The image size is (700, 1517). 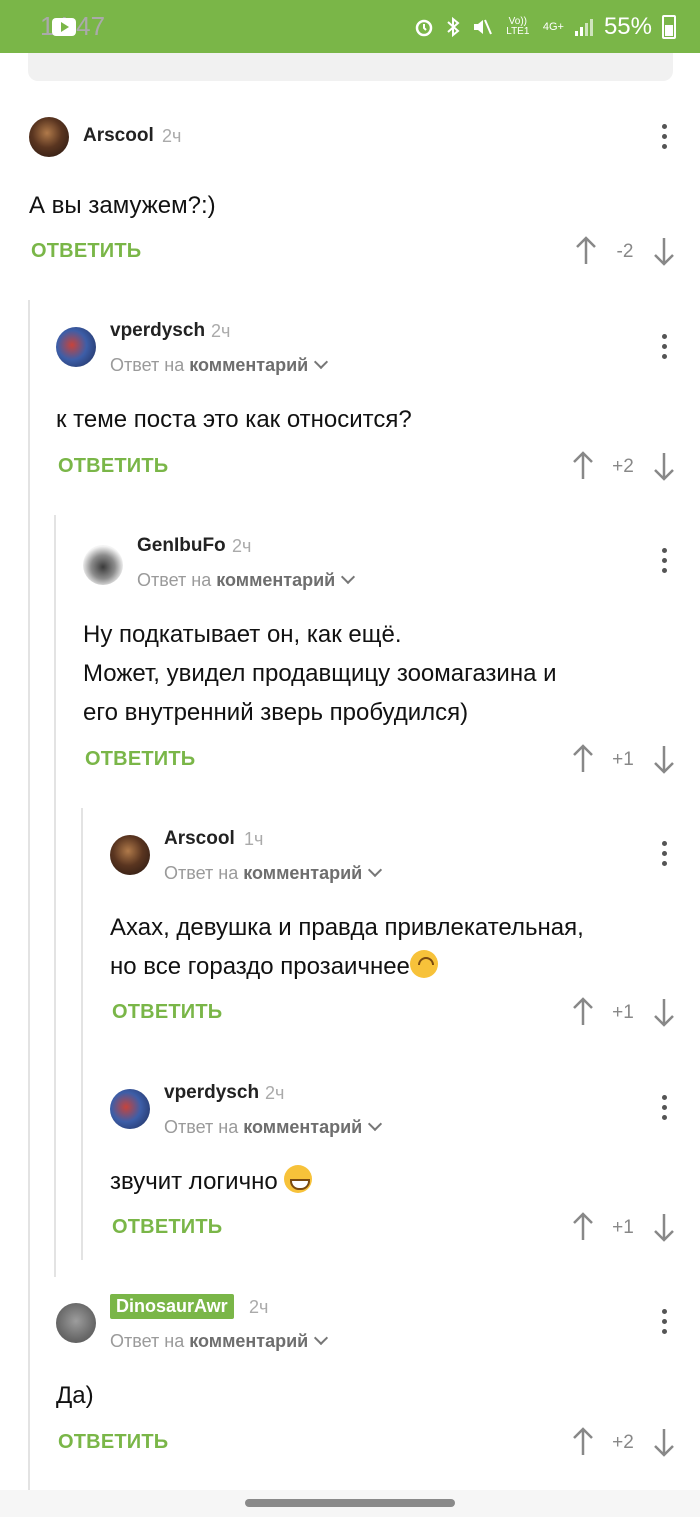 I want to click on home-indicator, so click(x=350, y=1503).